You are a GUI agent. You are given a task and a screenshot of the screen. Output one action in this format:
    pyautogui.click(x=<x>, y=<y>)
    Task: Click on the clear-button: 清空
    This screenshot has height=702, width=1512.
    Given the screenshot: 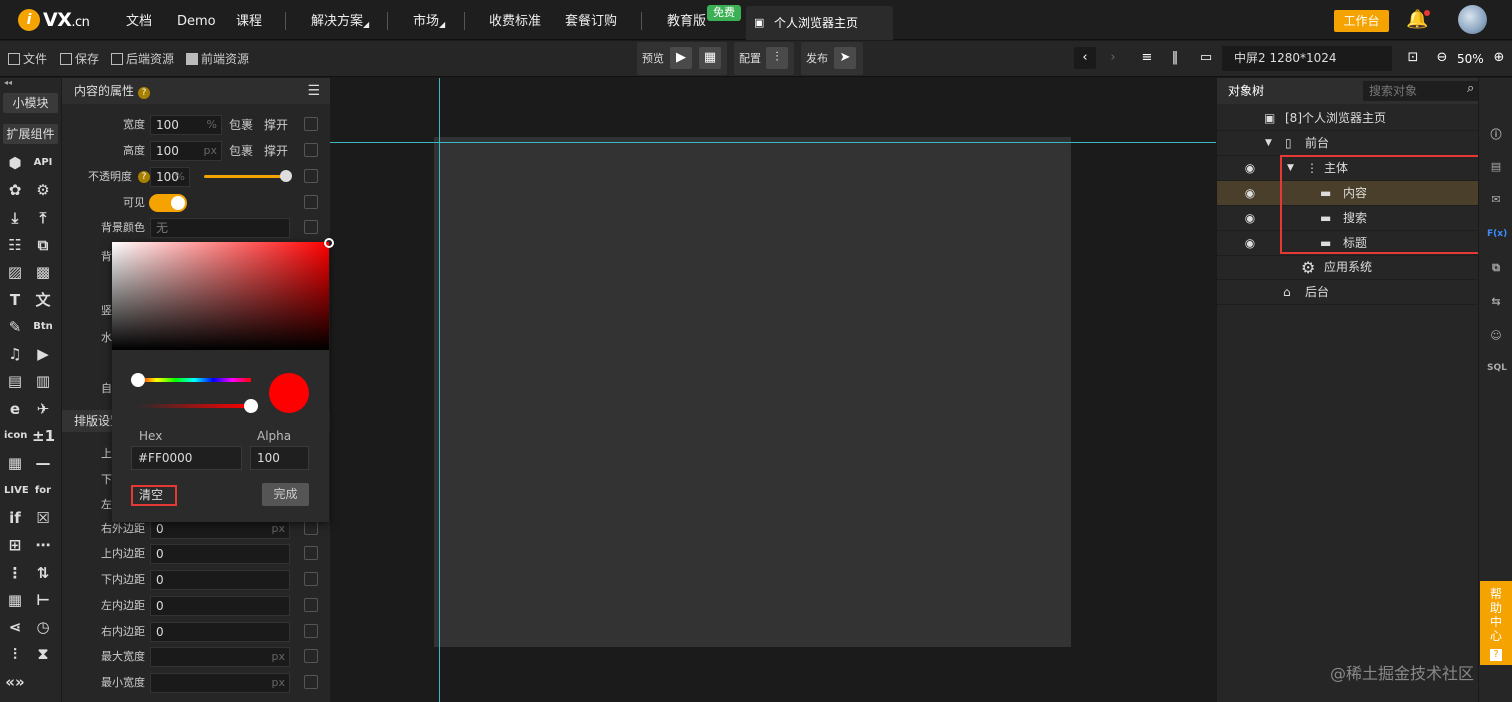 What is the action you would take?
    pyautogui.click(x=154, y=495)
    